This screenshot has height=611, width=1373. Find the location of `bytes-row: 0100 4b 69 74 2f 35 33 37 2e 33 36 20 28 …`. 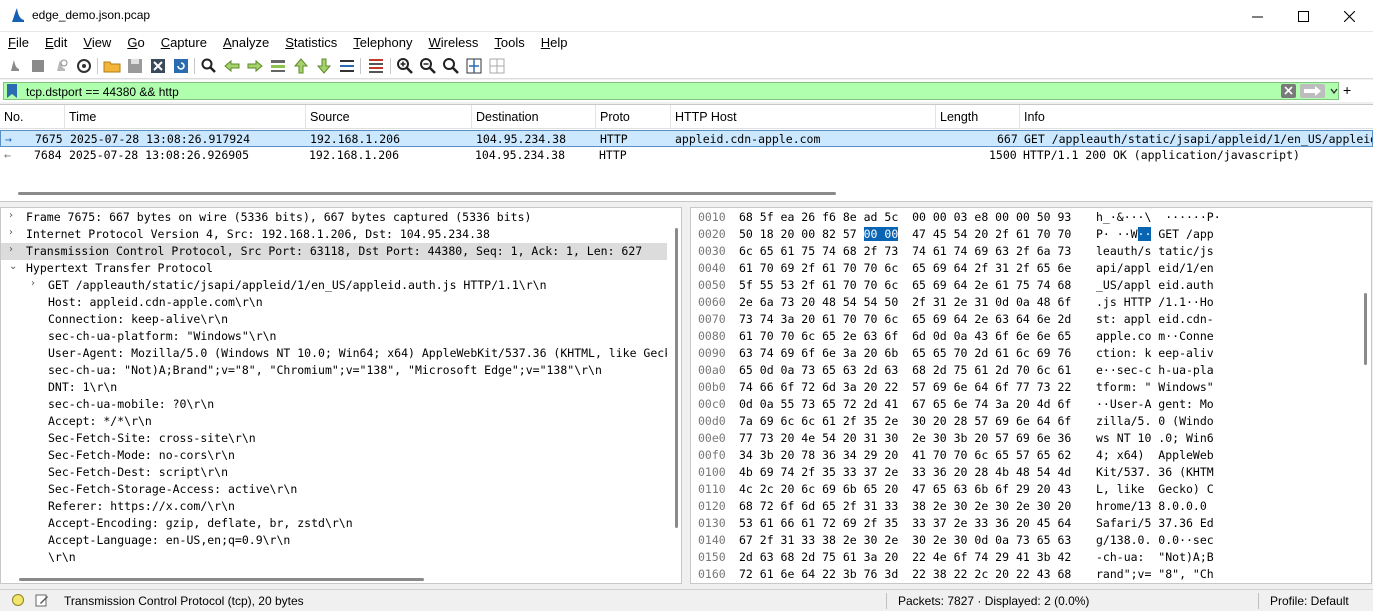

bytes-row: 0100 4b 69 74 2f 35 33 37 2e 33 36 20 28 … is located at coordinates (1026, 472).